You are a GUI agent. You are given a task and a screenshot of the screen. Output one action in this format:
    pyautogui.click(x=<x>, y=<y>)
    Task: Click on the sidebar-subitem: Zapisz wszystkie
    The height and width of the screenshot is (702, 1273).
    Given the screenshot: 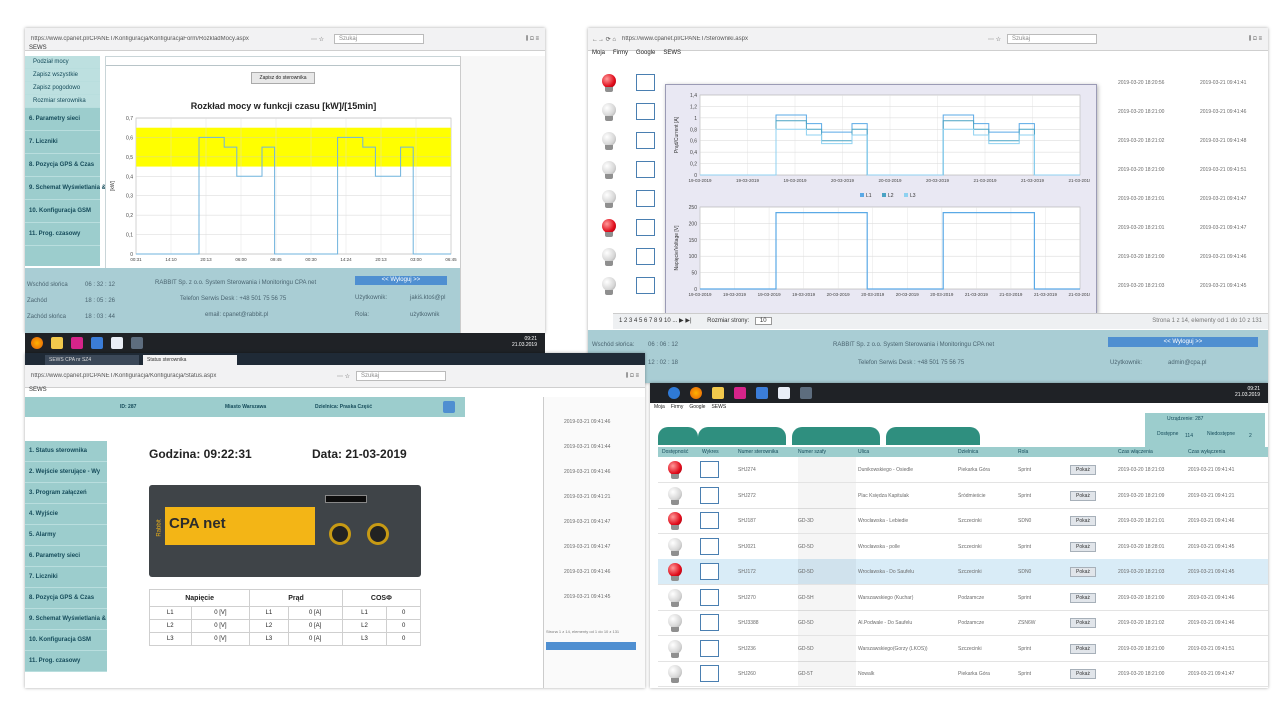 What is the action you would take?
    pyautogui.click(x=62, y=75)
    